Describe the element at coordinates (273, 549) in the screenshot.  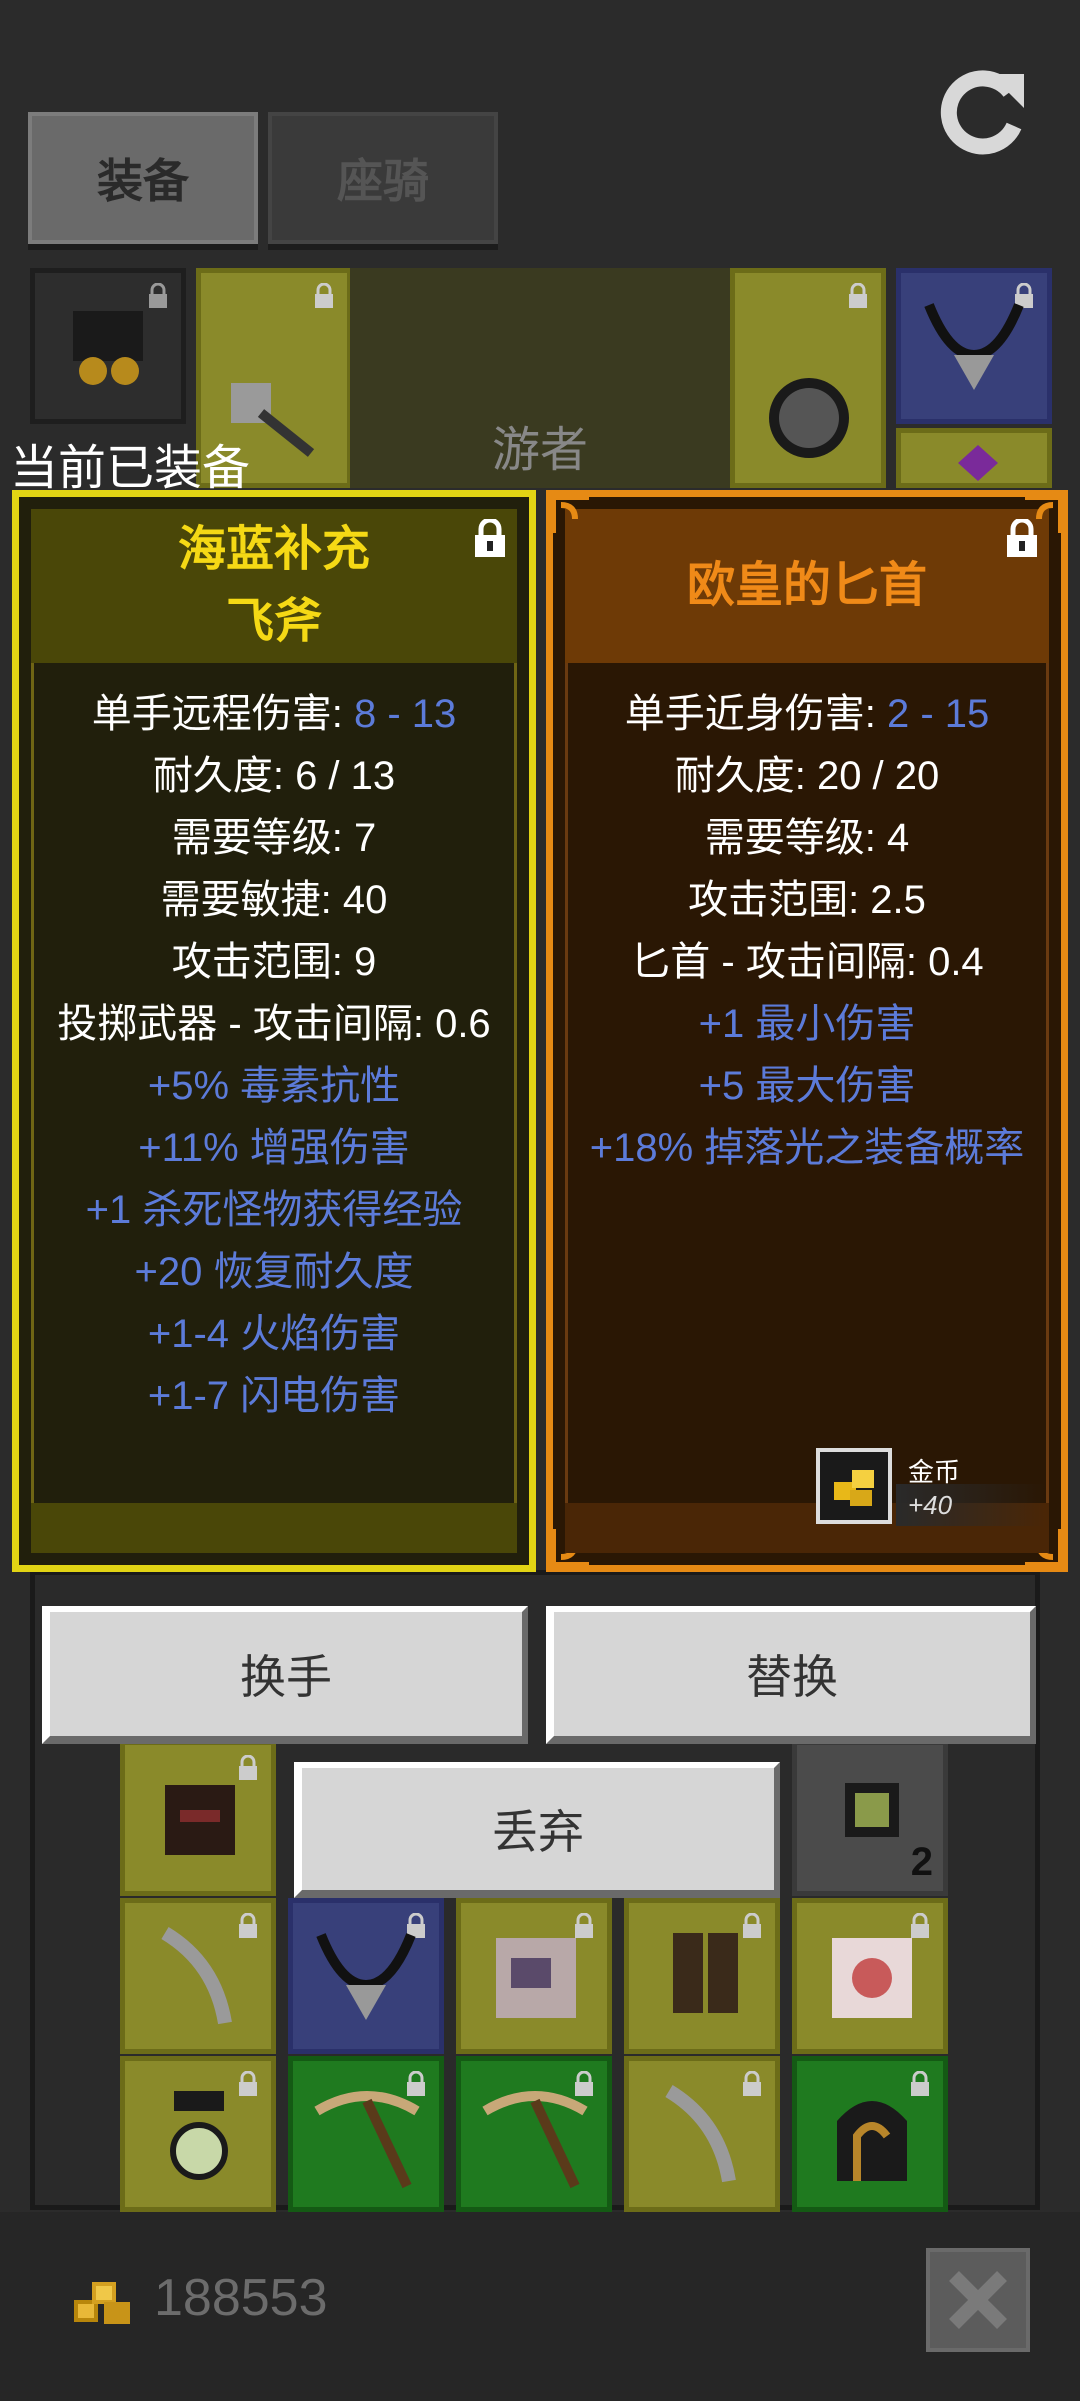
I see `item-title-line1: 海蓝补充` at that location.